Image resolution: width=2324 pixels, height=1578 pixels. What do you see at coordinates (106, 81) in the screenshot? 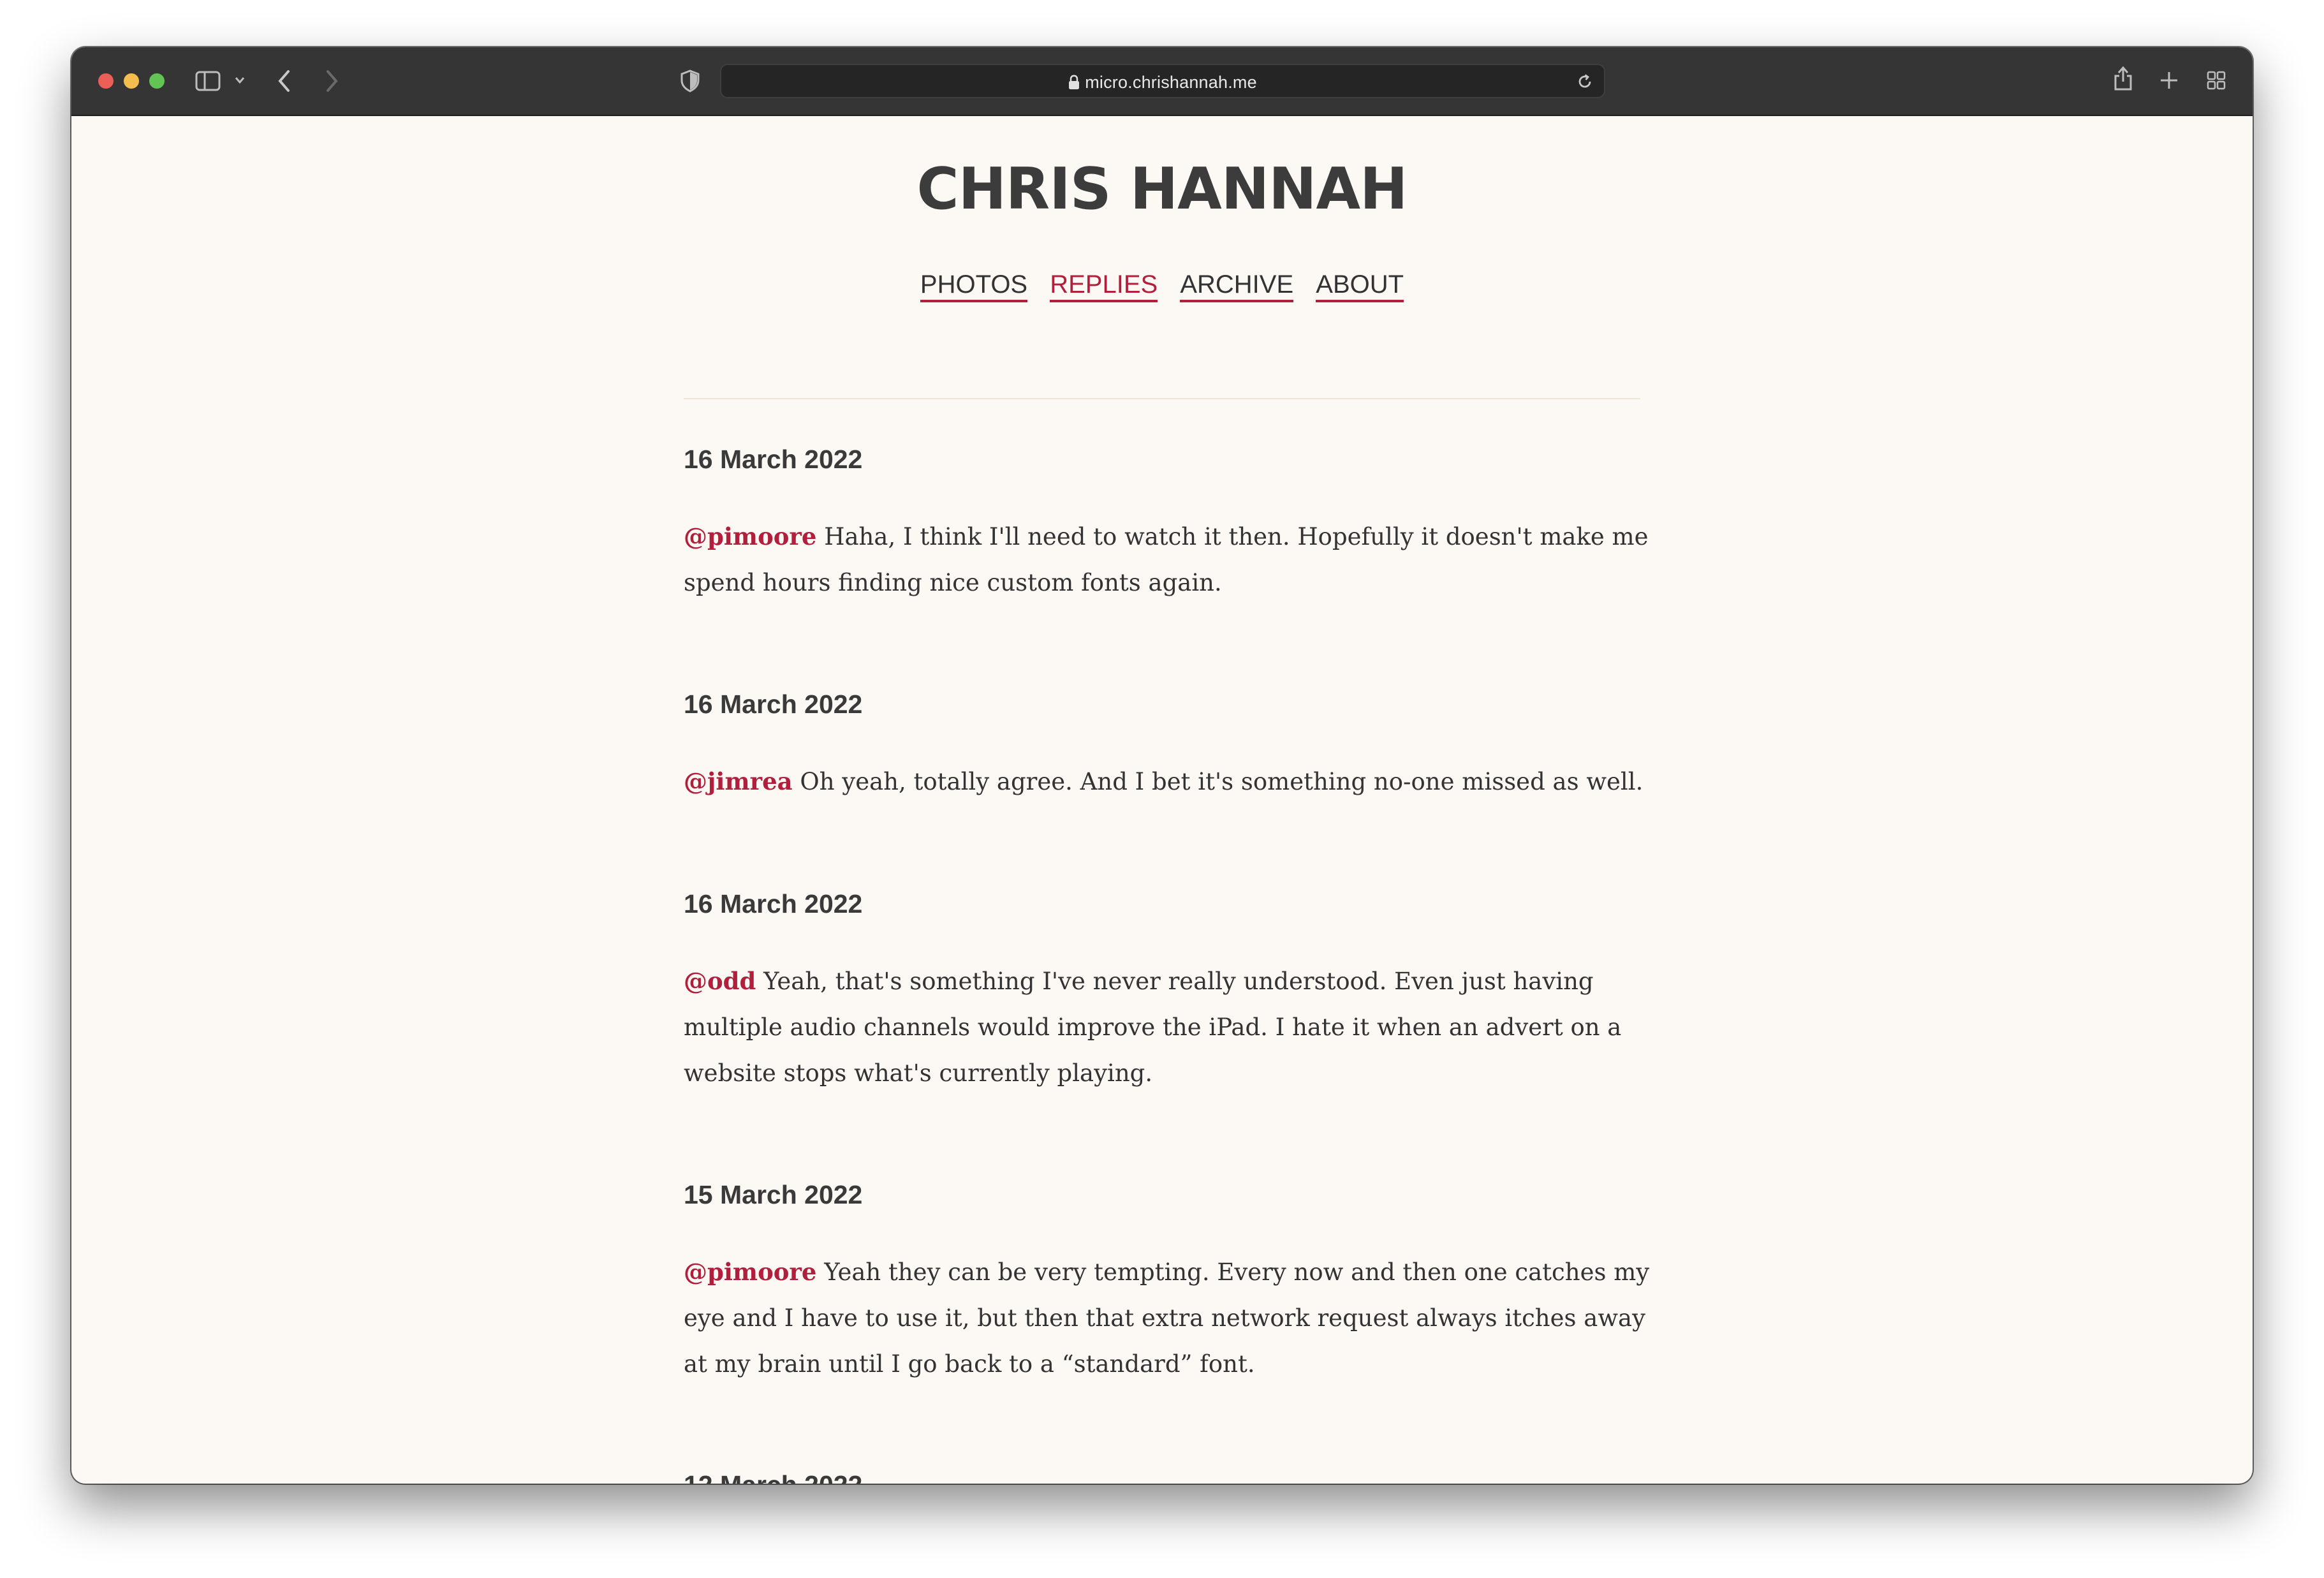
I see `close-window-button` at bounding box center [106, 81].